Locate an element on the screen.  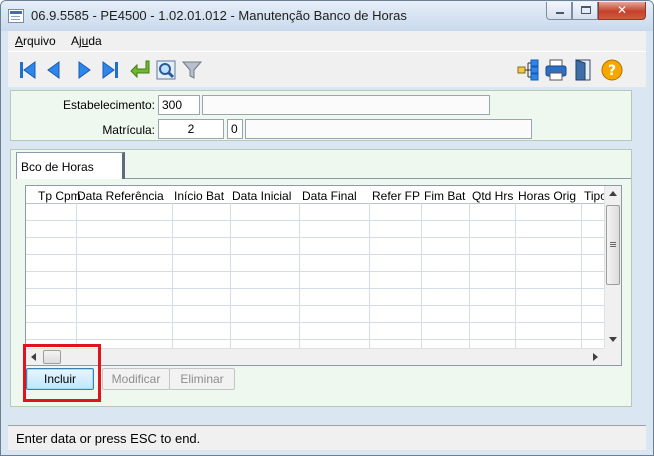
last-record-button is located at coordinates (110, 70).